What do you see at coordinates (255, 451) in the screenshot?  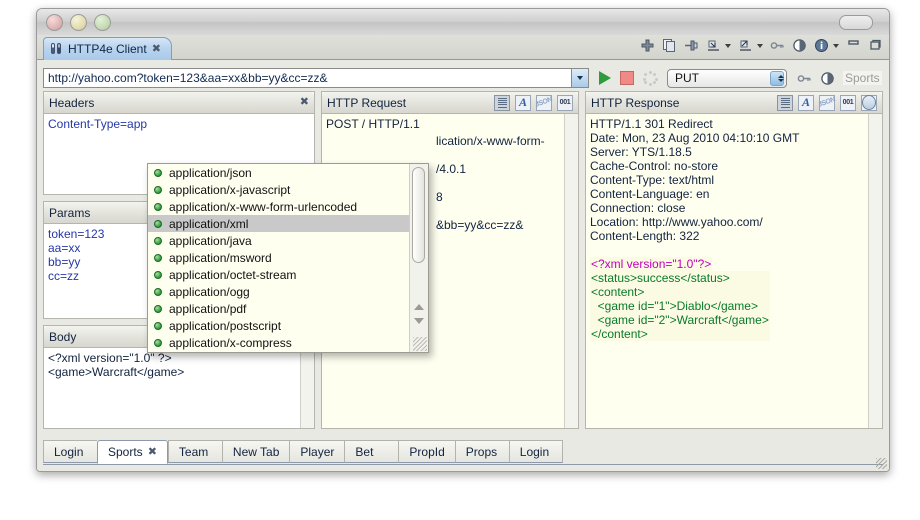 I see `session-tab-new-tab: New Tab` at bounding box center [255, 451].